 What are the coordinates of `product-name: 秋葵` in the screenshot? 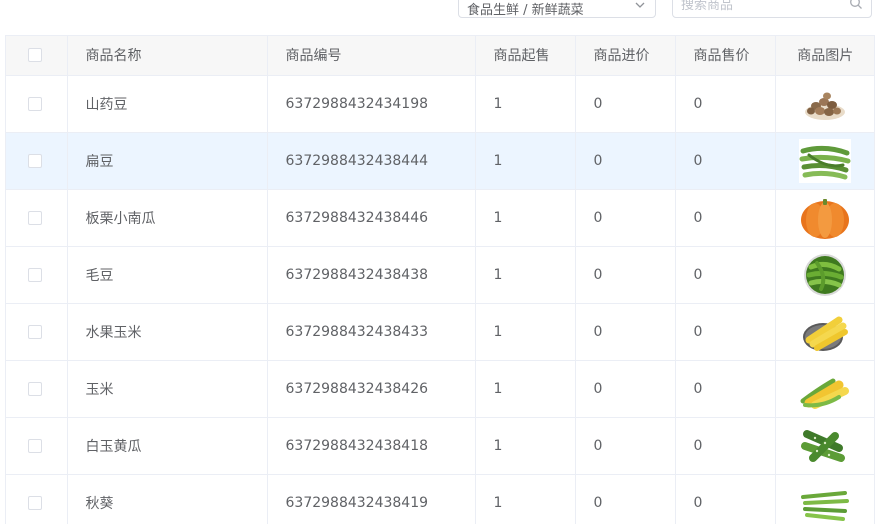 It's located at (99, 503).